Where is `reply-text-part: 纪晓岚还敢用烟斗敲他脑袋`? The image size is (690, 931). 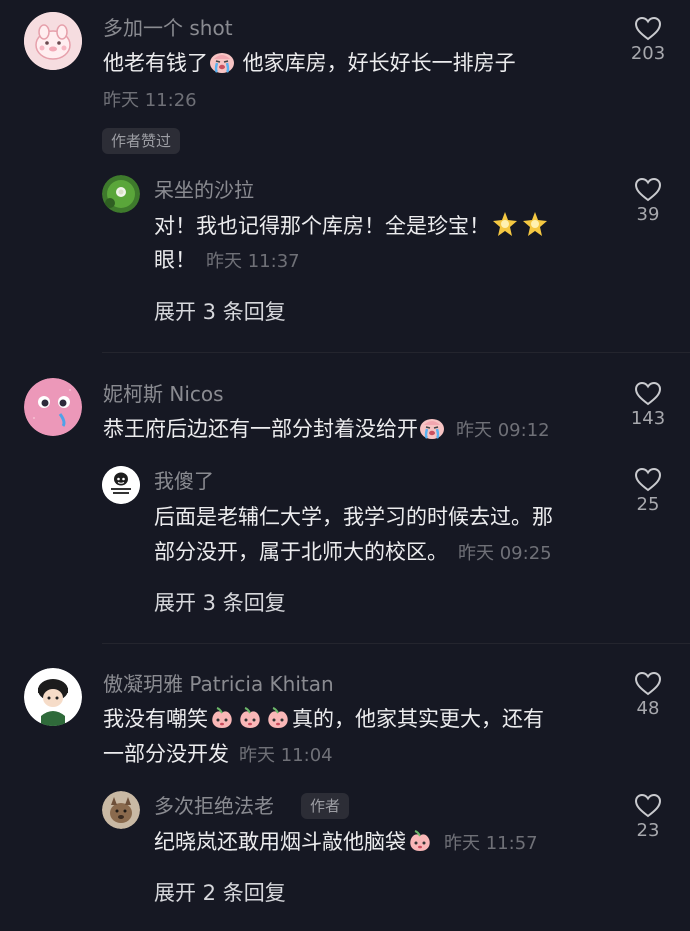
reply-text-part: 纪晓岚还敢用烟斗敲他脑袋 is located at coordinates (280, 842).